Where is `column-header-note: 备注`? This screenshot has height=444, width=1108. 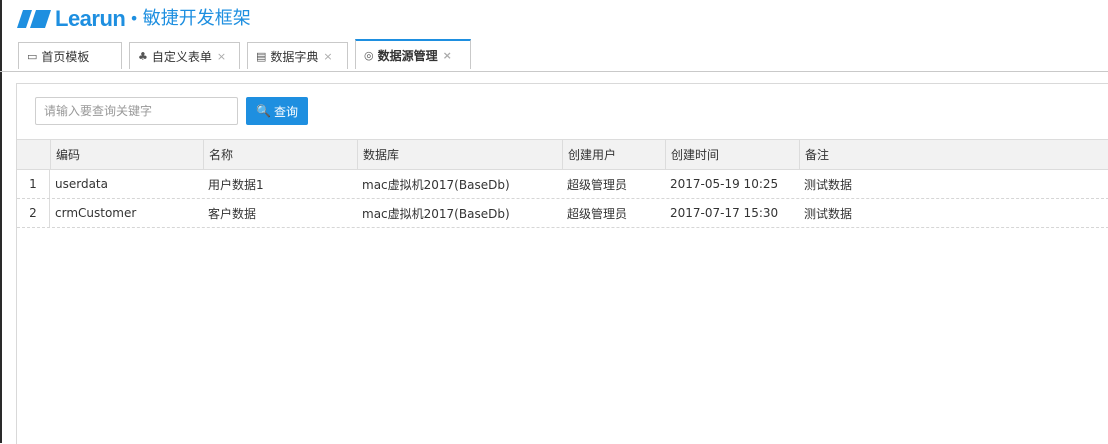
column-header-note: 备注 is located at coordinates (953, 154).